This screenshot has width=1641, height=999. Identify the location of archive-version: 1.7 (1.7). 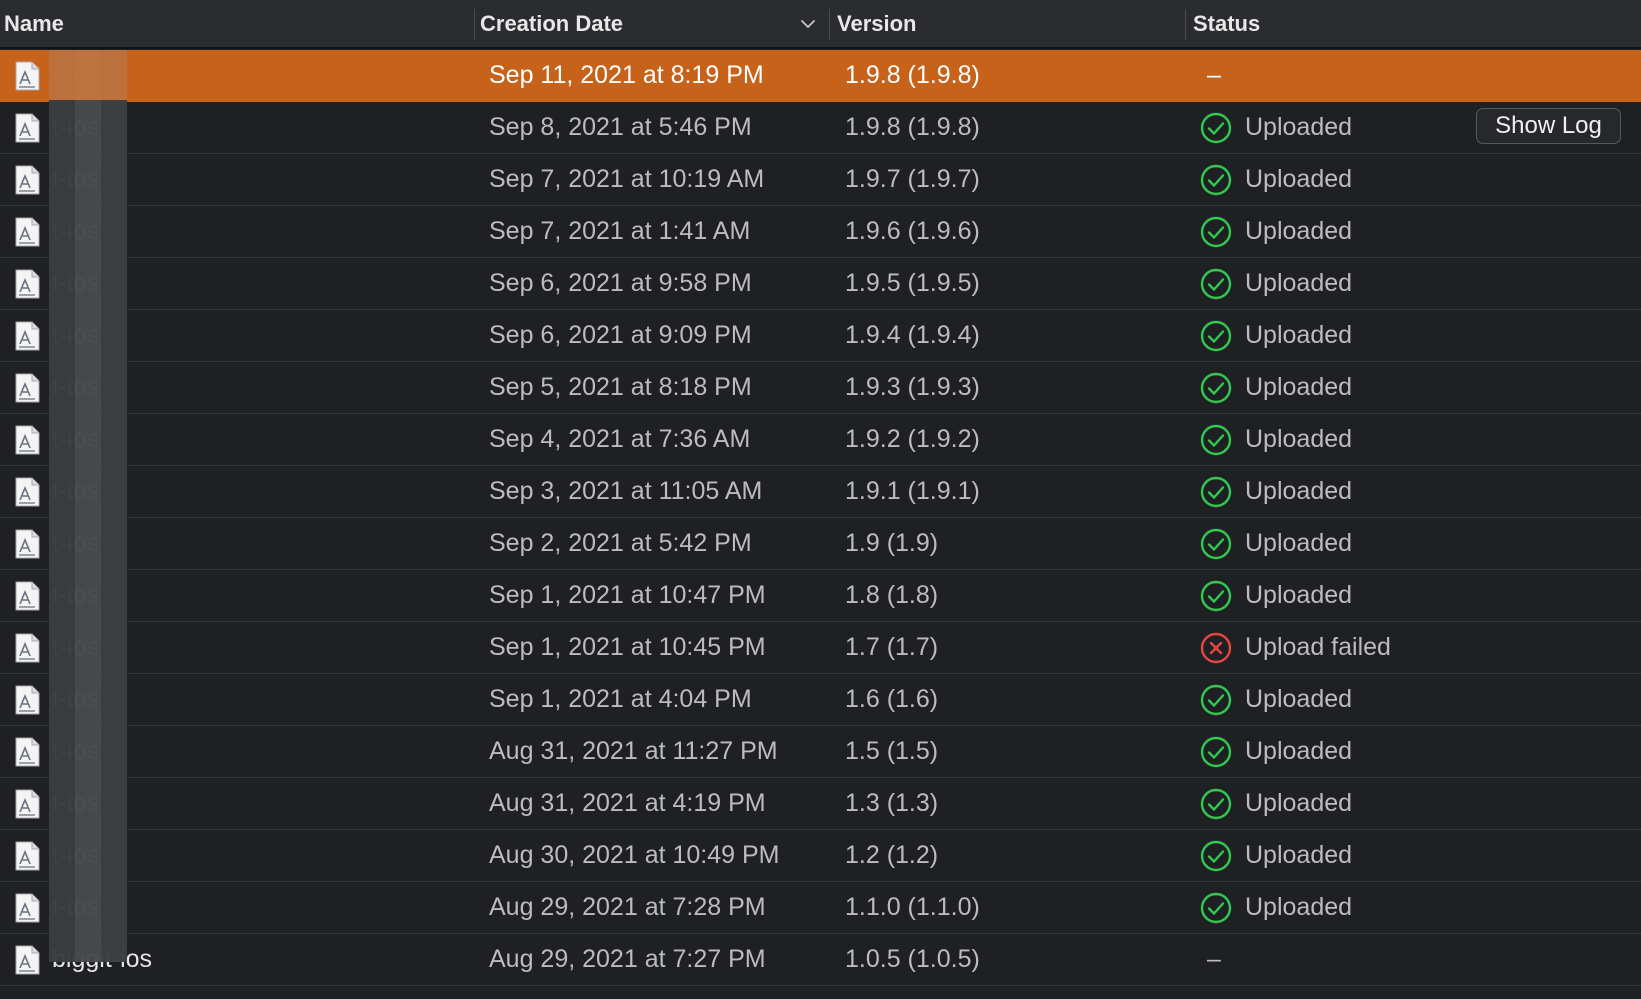
(892, 647).